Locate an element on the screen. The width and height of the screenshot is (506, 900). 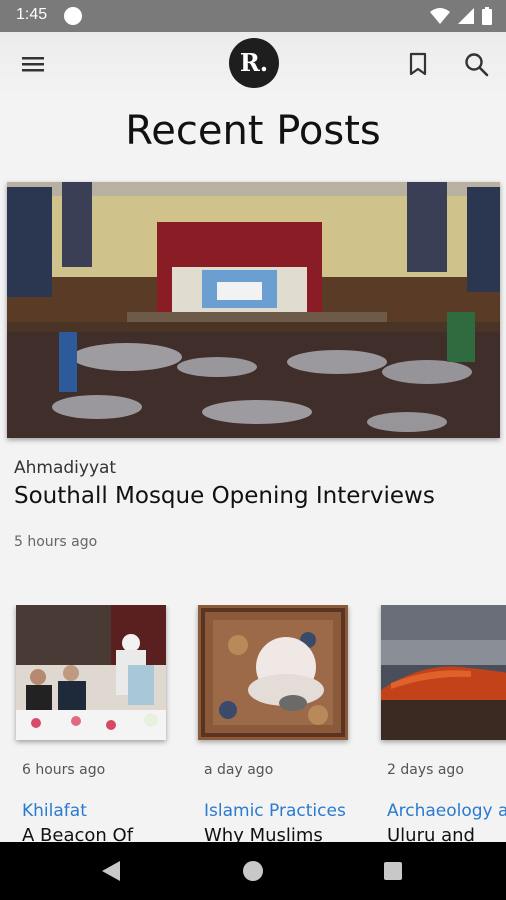
post-card: 2 days ago Archaeology and Uluru and is located at coordinates (443, 724).